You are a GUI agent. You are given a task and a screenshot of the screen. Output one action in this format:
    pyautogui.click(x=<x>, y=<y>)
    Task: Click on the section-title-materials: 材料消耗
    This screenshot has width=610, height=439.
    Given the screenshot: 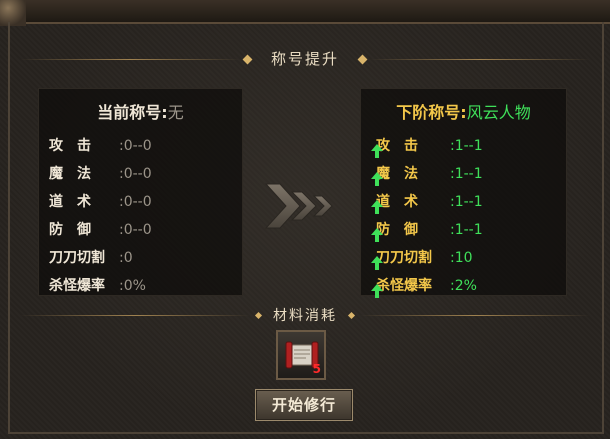 What is the action you would take?
    pyautogui.click(x=305, y=315)
    